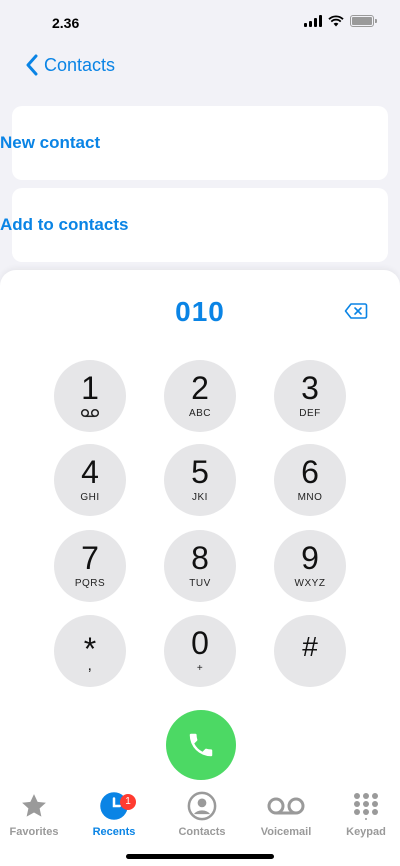  I want to click on key-letters: MNO, so click(310, 497).